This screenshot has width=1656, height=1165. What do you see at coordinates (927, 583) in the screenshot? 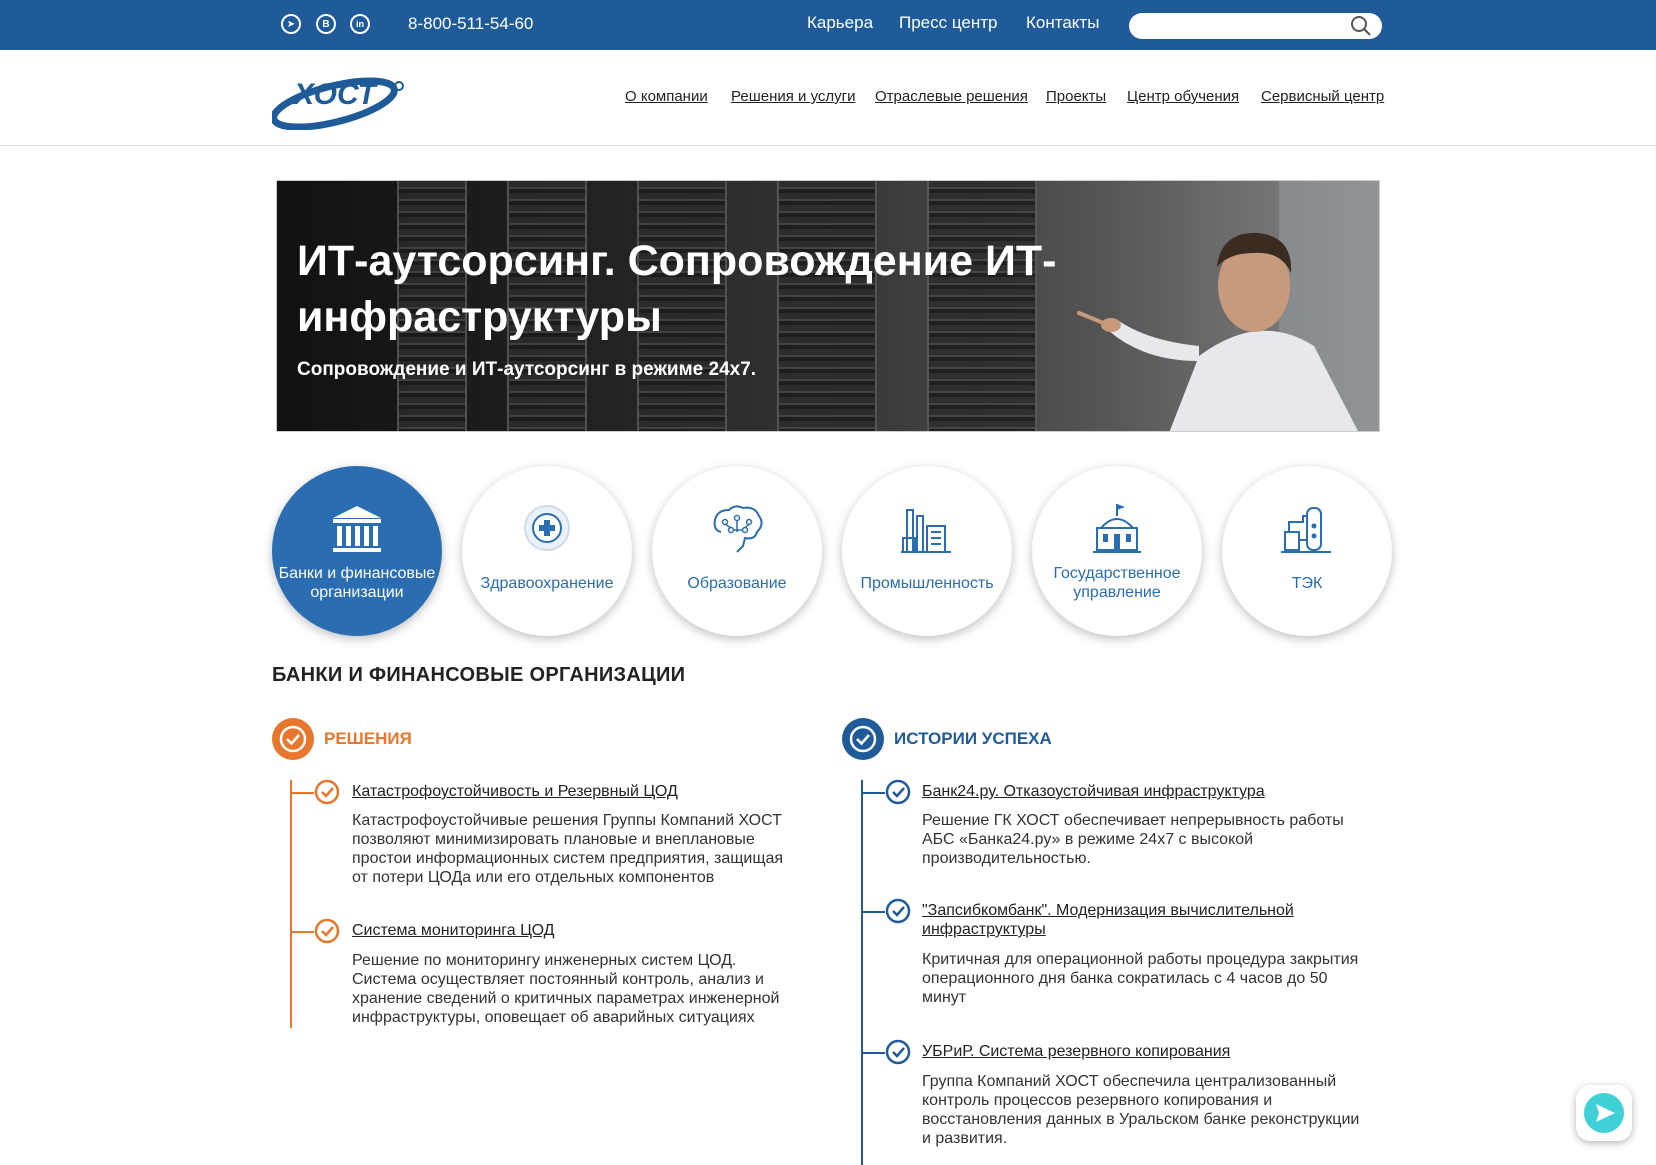
I see `category-label: Промышленность` at bounding box center [927, 583].